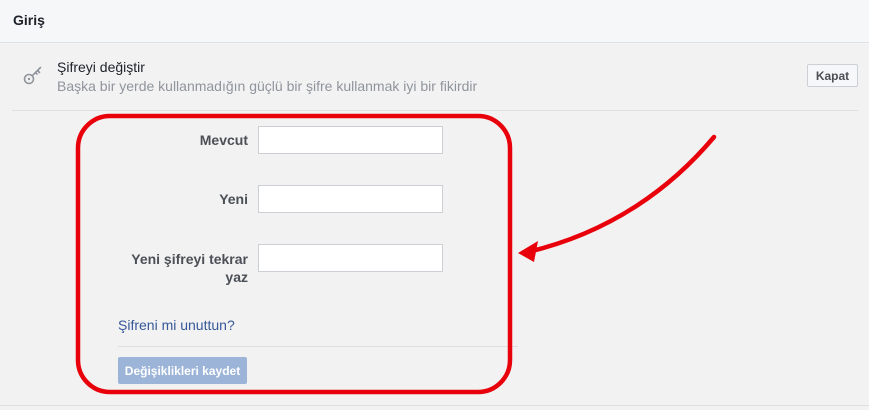 This screenshot has width=869, height=410. What do you see at coordinates (189, 268) in the screenshot?
I see `repeat-password-label: Yeni şifreyi tekrar yaz` at bounding box center [189, 268].